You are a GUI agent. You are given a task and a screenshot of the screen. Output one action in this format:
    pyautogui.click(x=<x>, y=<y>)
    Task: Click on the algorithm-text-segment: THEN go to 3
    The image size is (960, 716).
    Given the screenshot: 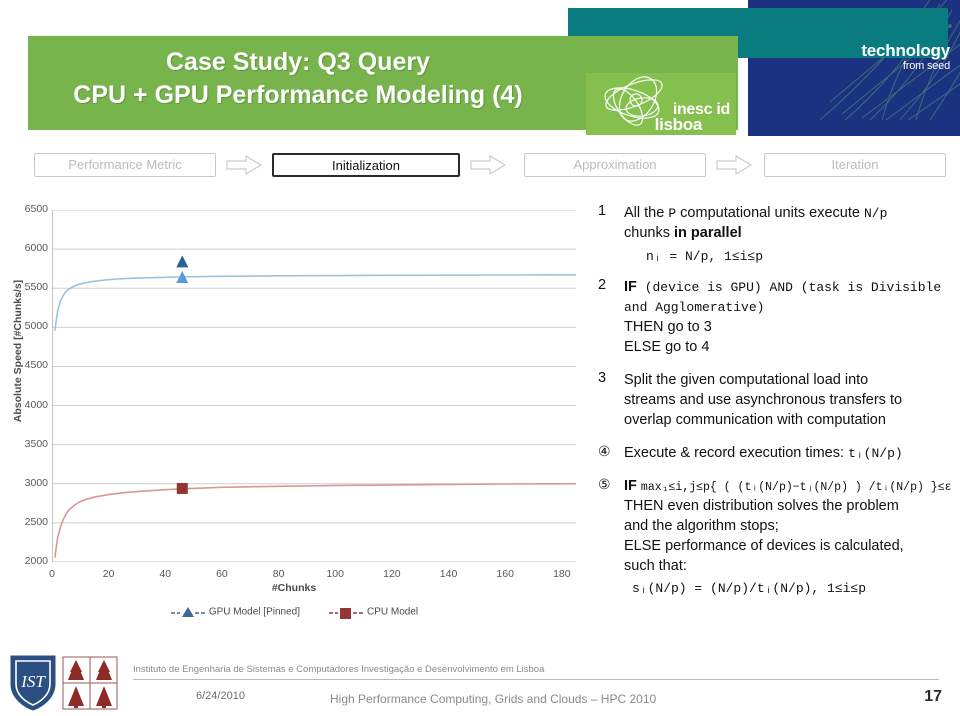 What is the action you would take?
    pyautogui.click(x=668, y=327)
    